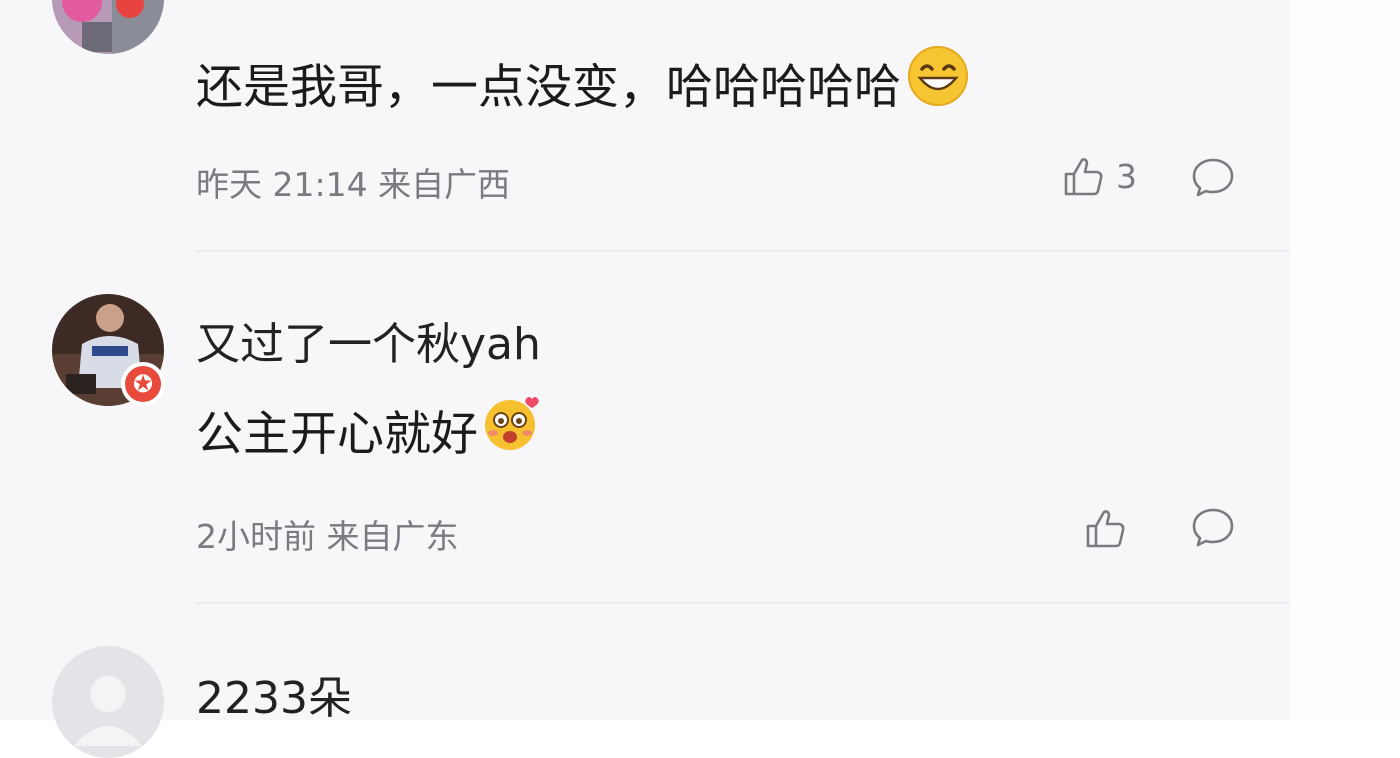 Image resolution: width=1400 pixels, height=758 pixels. Describe the element at coordinates (368, 340) in the screenshot. I see `username: 又过了一个秋yah` at that location.